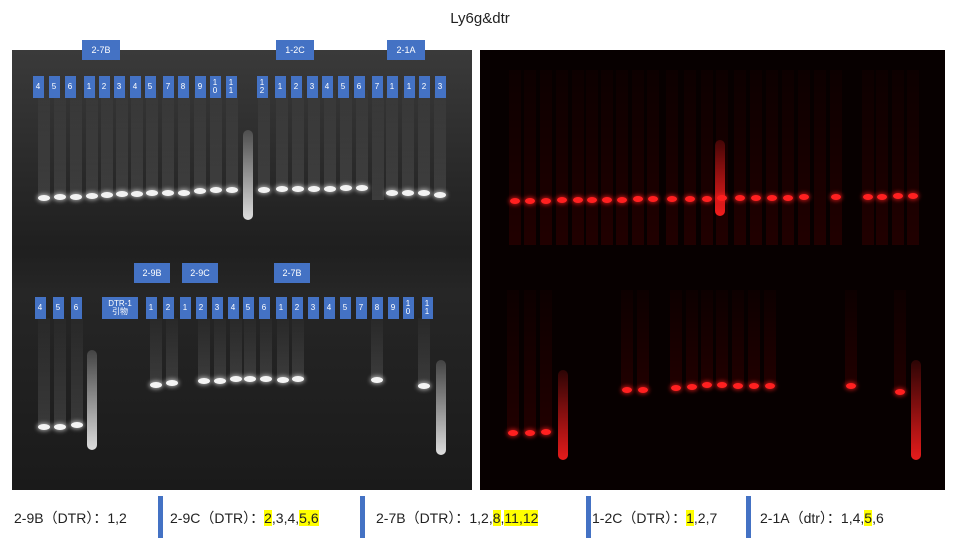 The image size is (960, 540). I want to click on result-prefix: 2-1A（dtr）：, so click(800, 518).